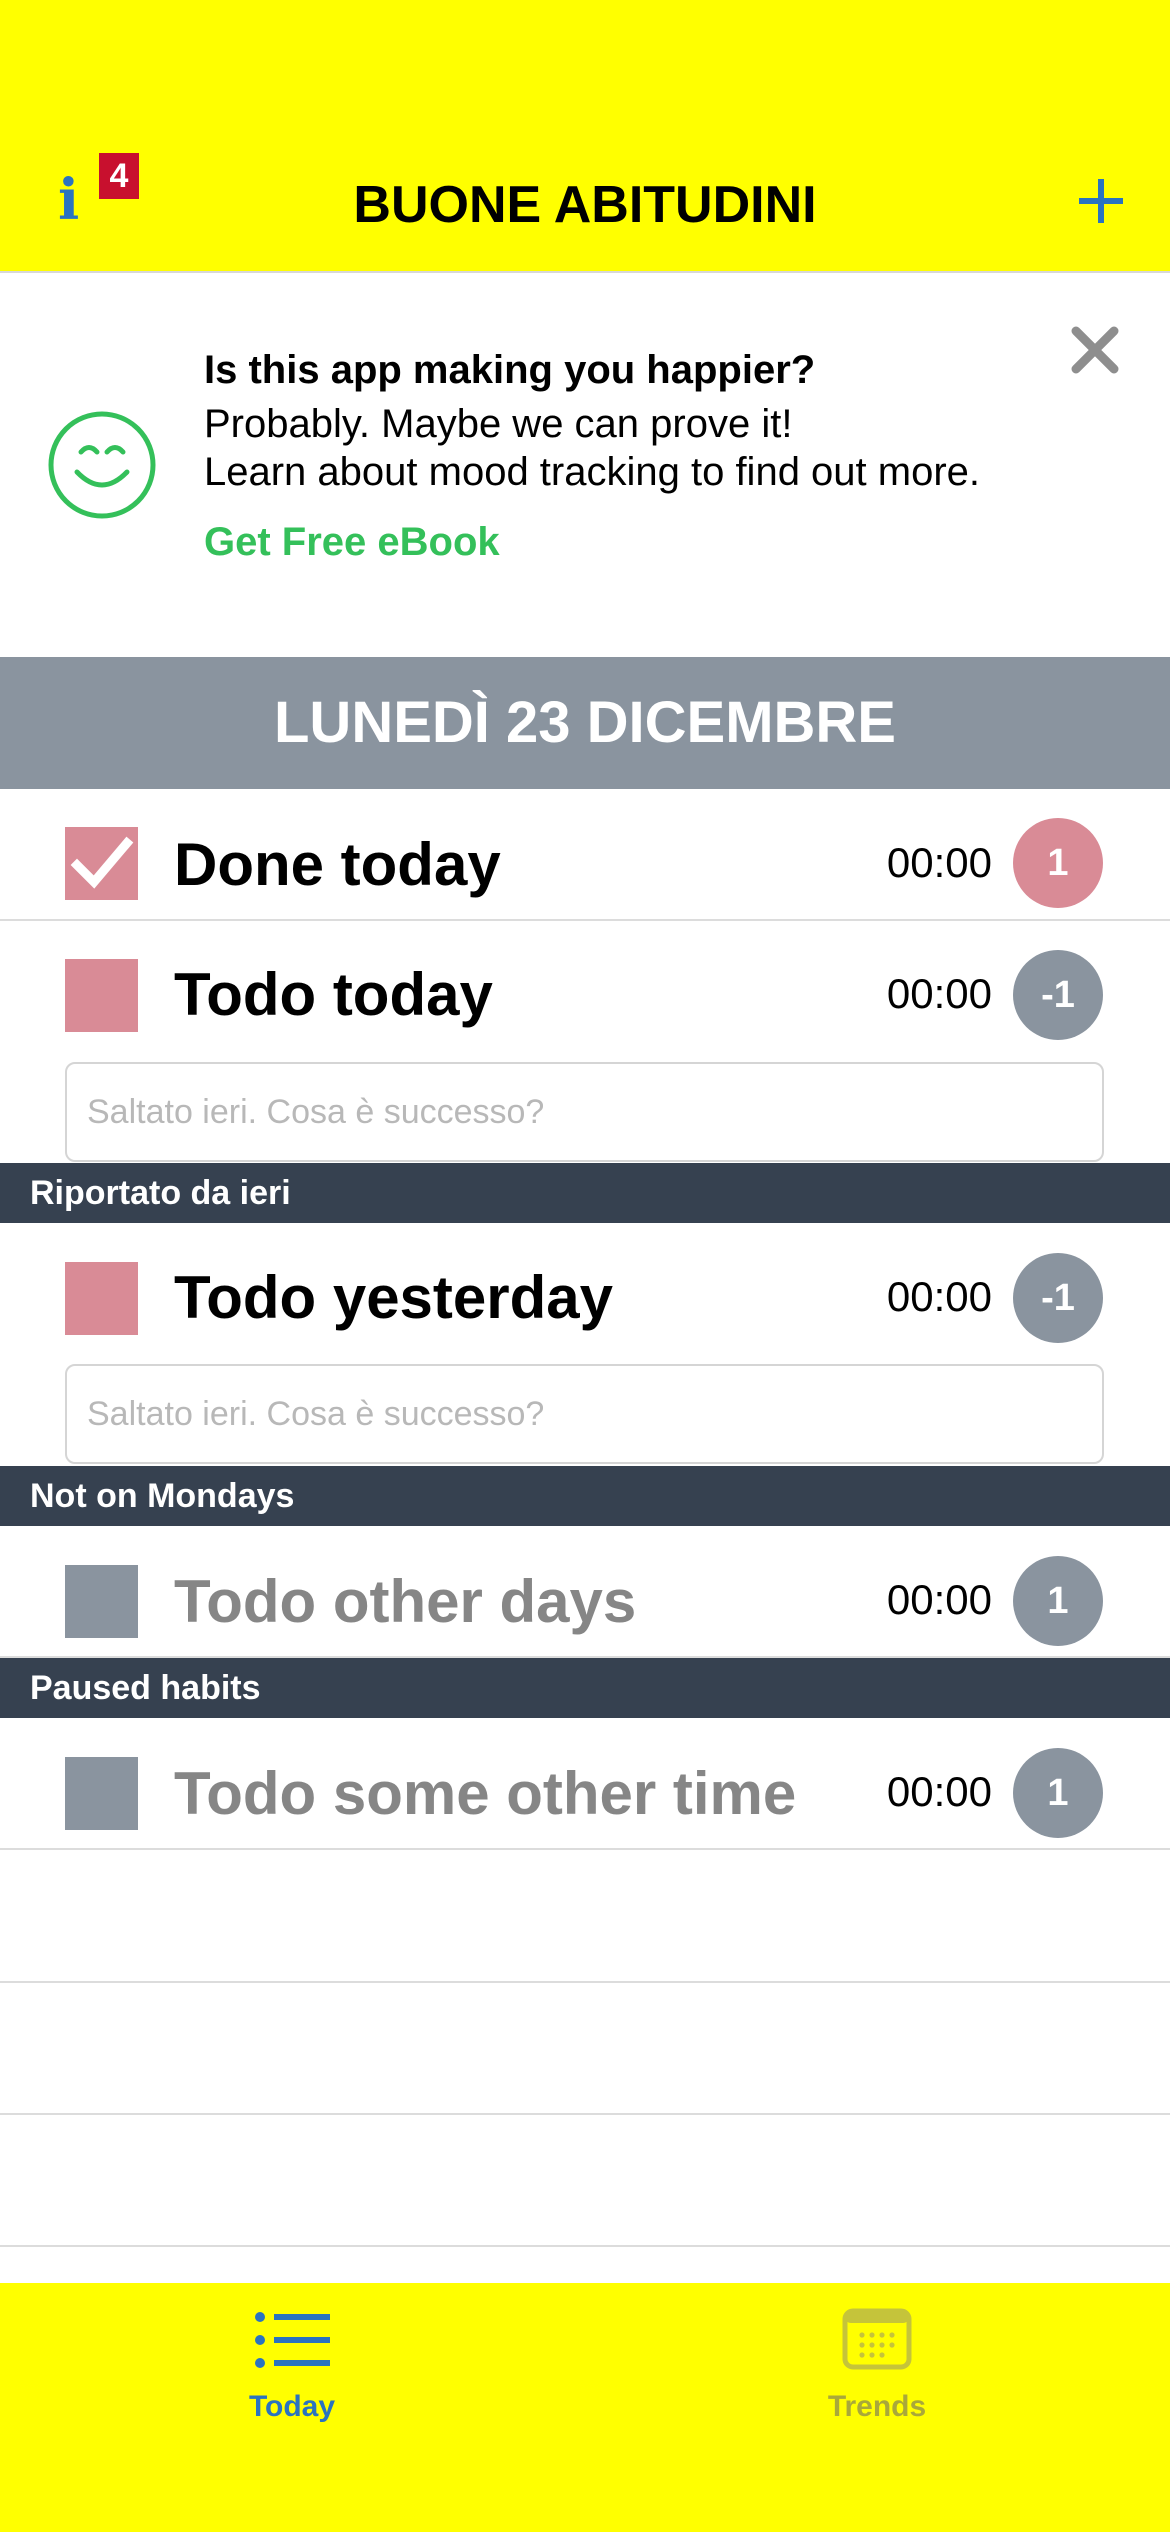 This screenshot has width=1170, height=2532. I want to click on calendar-icon, so click(877, 2339).